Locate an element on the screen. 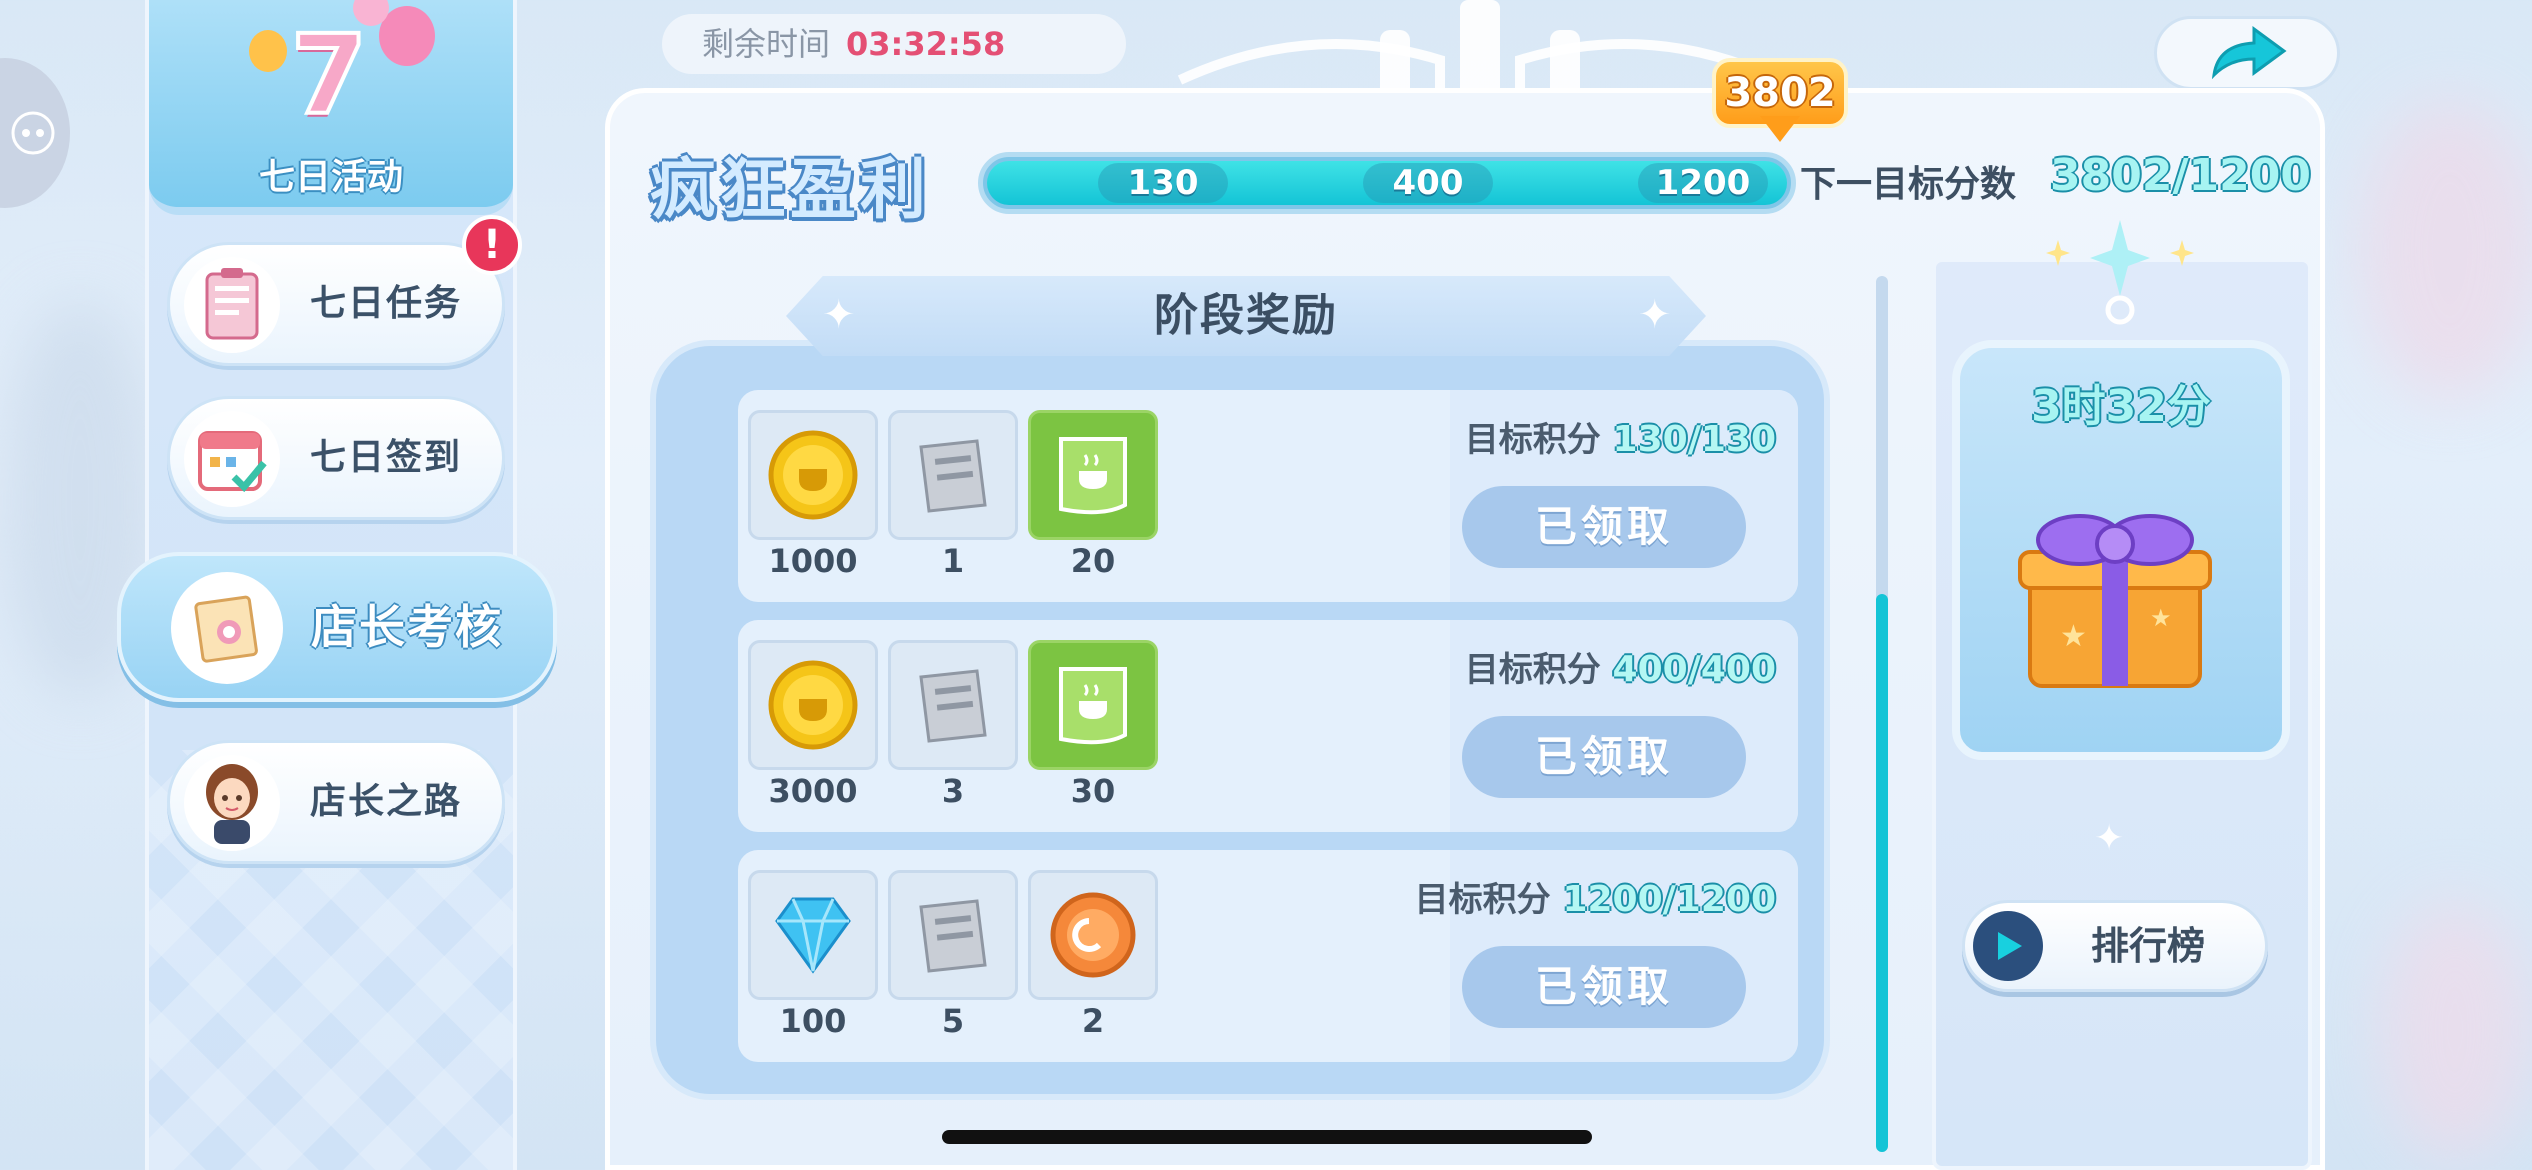 Image resolution: width=2532 pixels, height=1170 pixels. current-score-flag: 3802 is located at coordinates (1780, 103).